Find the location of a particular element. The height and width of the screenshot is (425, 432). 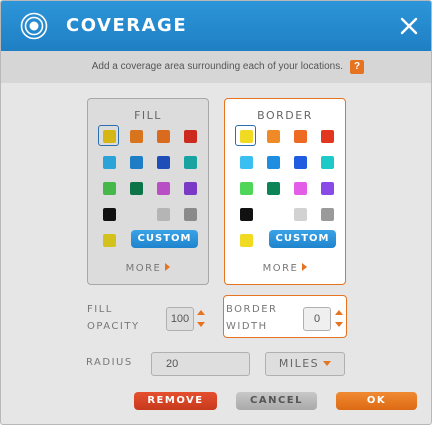

units-dropdown: MILES is located at coordinates (305, 364).